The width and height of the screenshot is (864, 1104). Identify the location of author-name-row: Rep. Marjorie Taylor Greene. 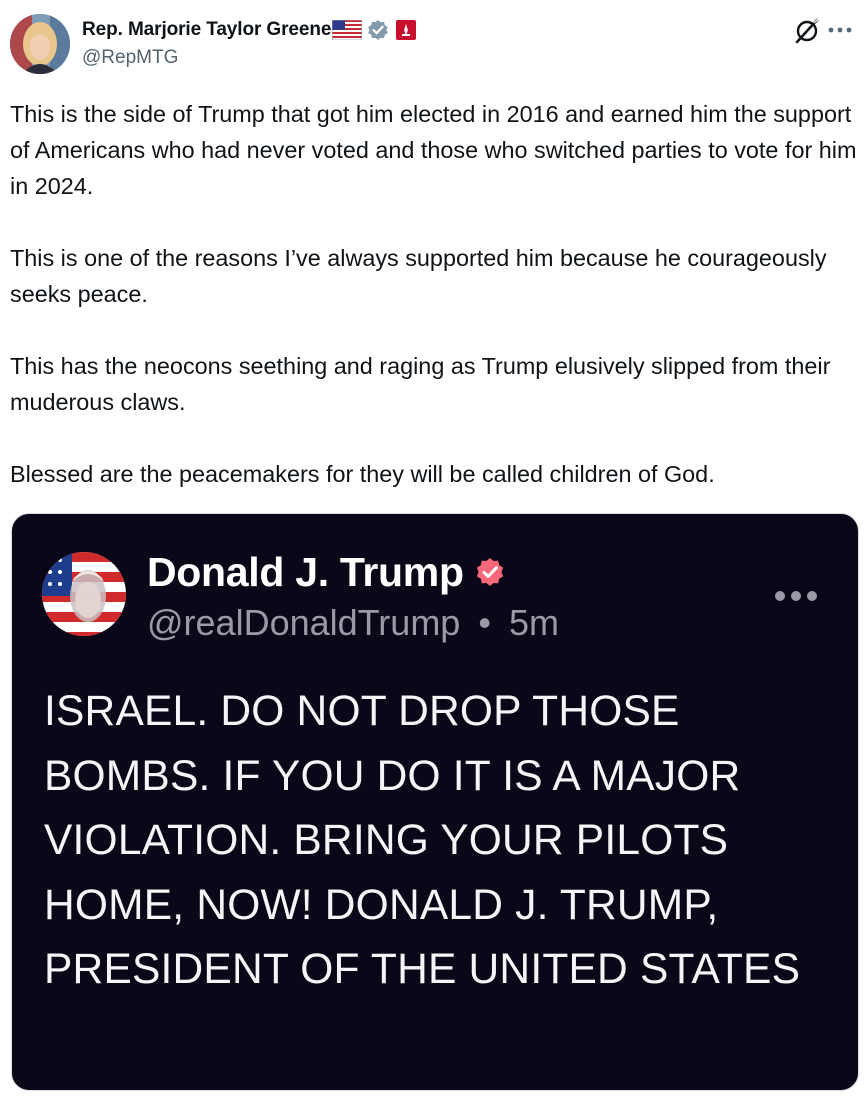
(249, 30).